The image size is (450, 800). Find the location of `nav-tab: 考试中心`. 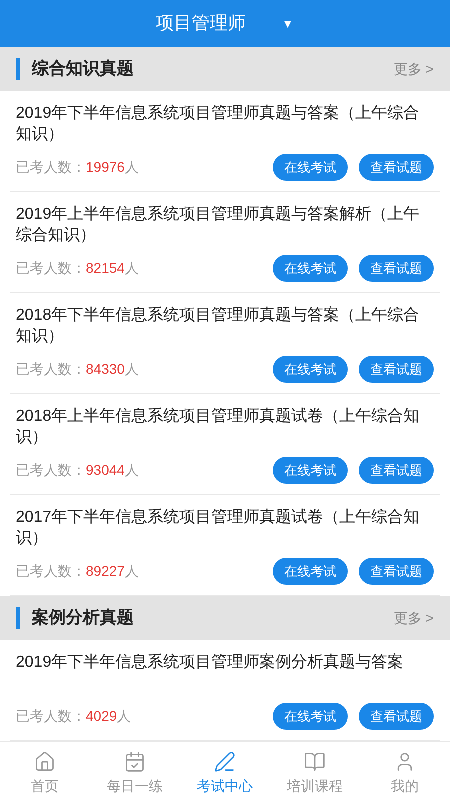

nav-tab: 考试中心 is located at coordinates (225, 771).